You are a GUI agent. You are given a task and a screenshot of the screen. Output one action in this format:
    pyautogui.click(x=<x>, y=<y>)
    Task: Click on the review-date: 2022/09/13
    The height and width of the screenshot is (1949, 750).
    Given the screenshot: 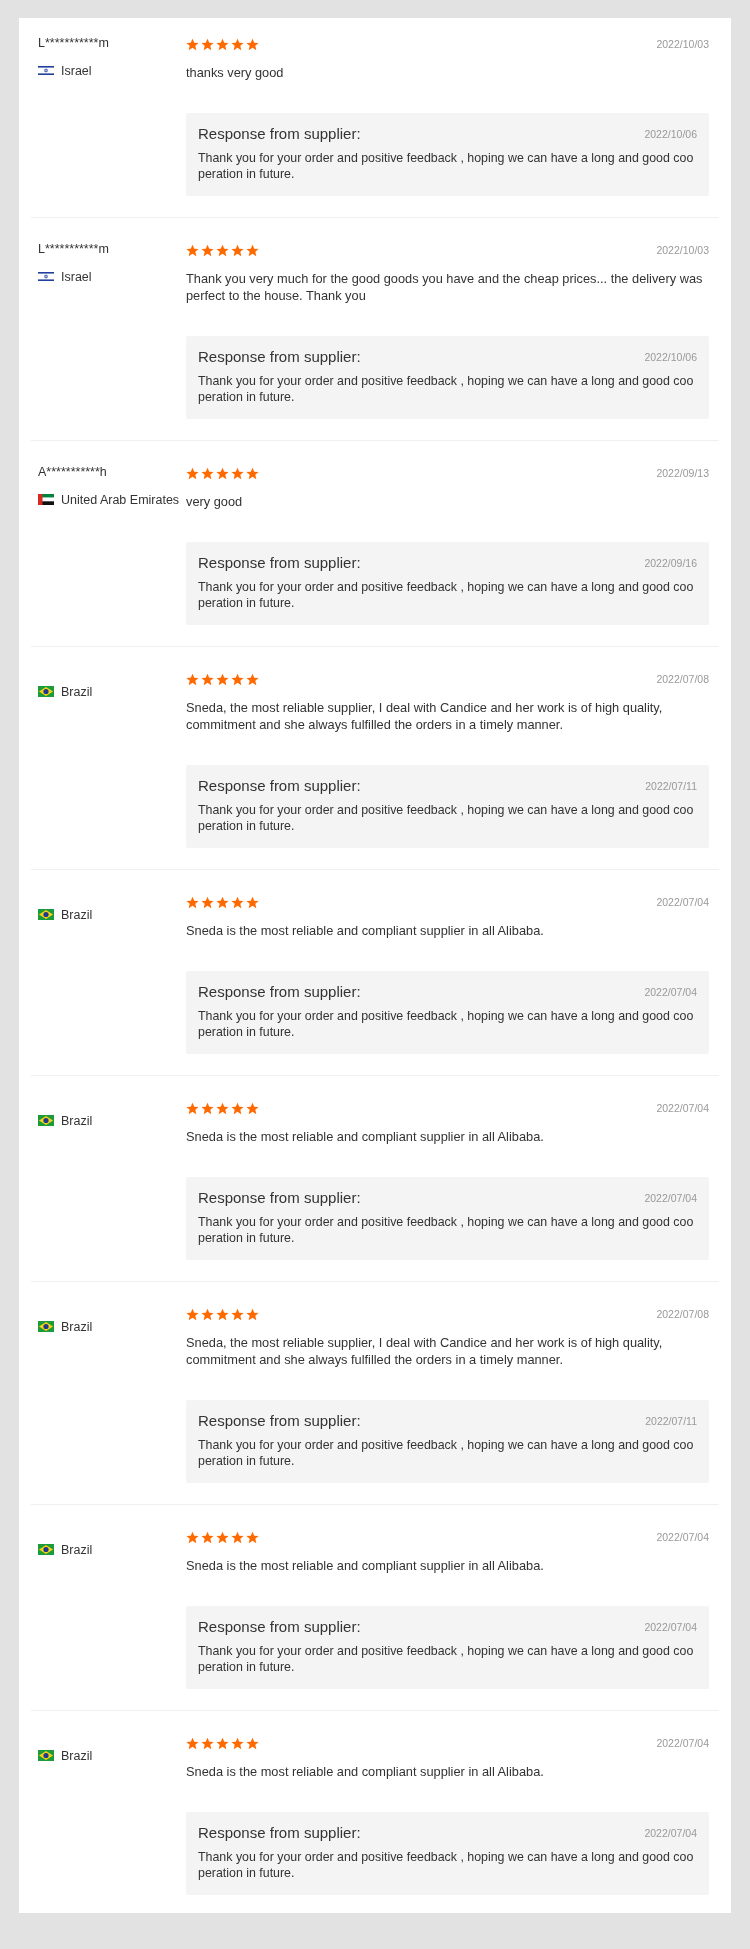 What is the action you would take?
    pyautogui.click(x=682, y=473)
    